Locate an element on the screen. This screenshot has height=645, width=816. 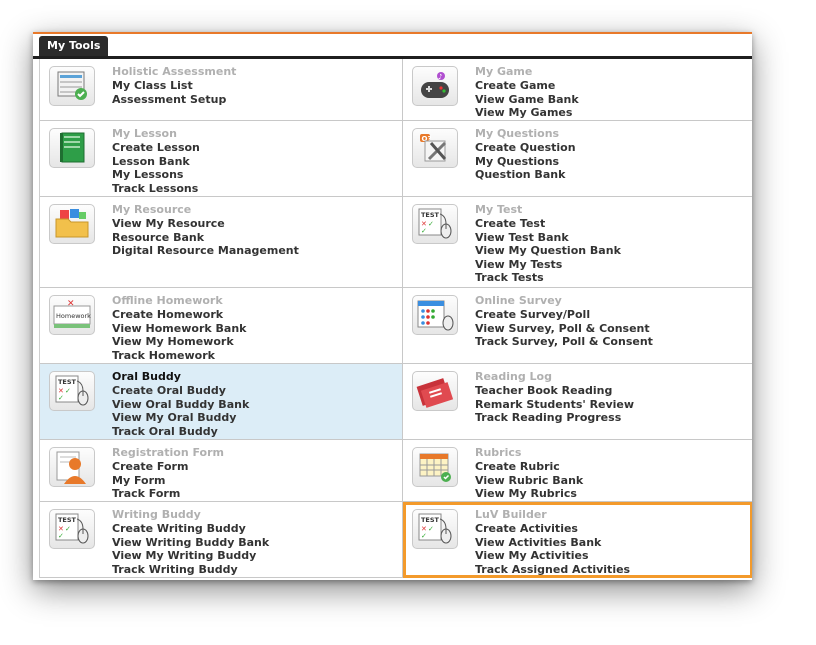
link-create-oral-buddy: Create Oral Buddy is located at coordinates (180, 391).